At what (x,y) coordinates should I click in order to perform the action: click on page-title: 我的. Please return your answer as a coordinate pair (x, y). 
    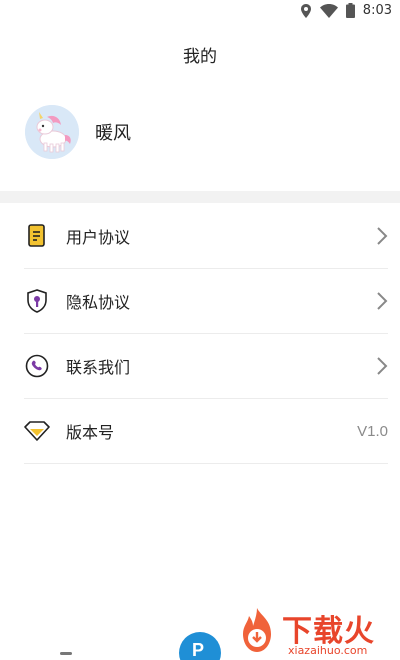
    Looking at the image, I should click on (200, 56).